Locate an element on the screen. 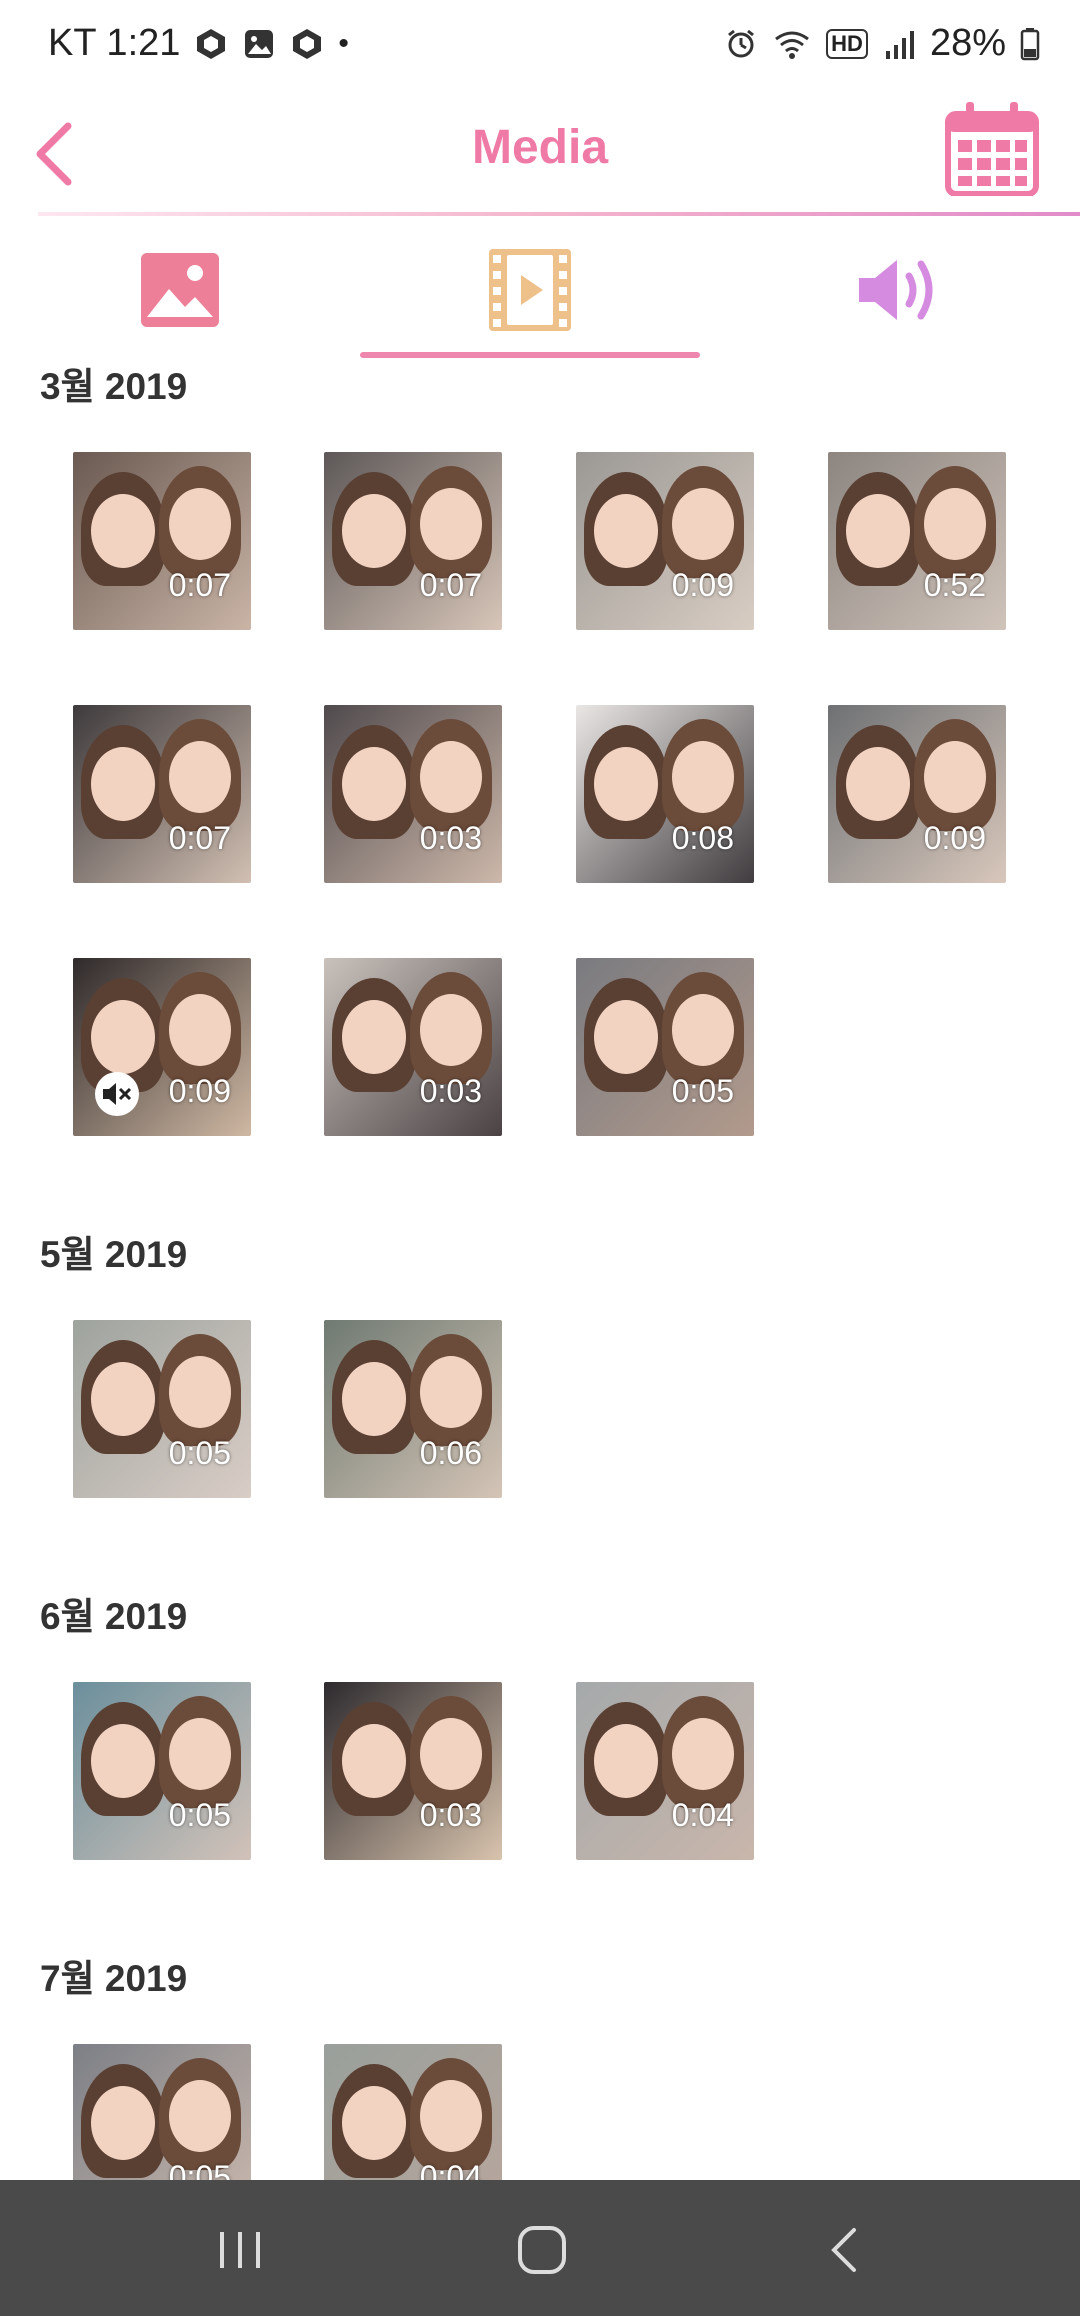 Image resolution: width=1080 pixels, height=2316 pixels. app-notification-icon is located at coordinates (211, 43).